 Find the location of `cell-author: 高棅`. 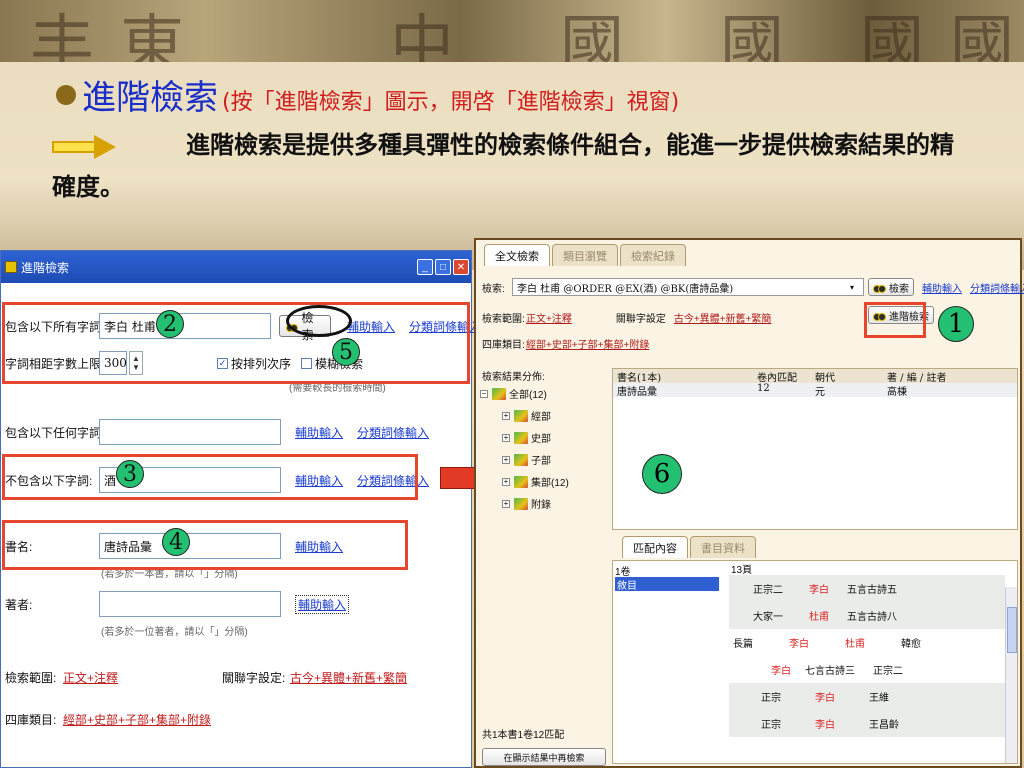

cell-author: 高棅 is located at coordinates (897, 392).